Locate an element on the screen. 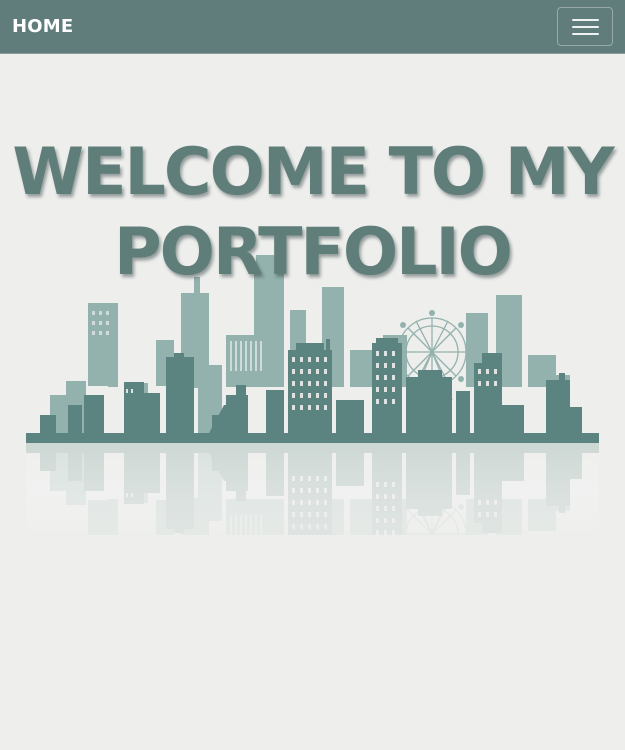  home-link: HOME is located at coordinates (42, 27).